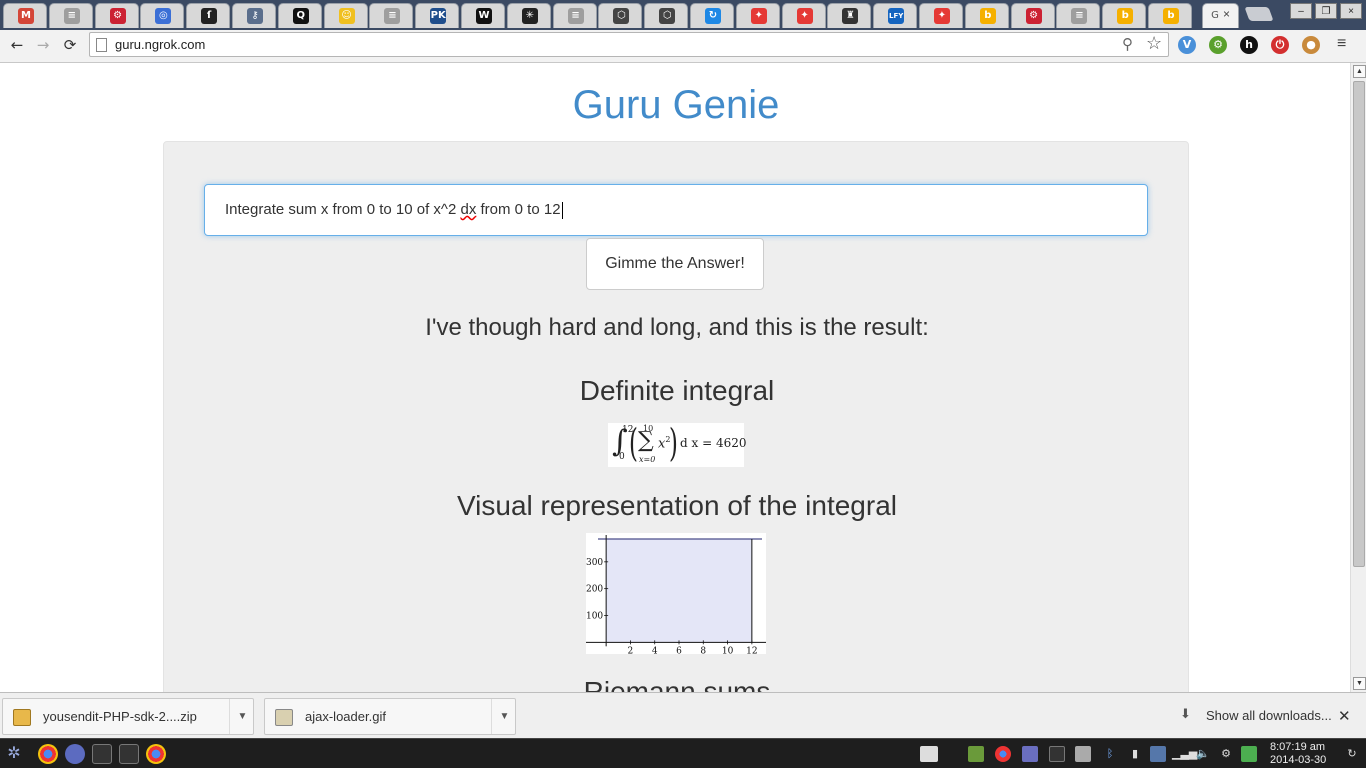  What do you see at coordinates (629, 44) in the screenshot?
I see `address-bar: guru.ngrok.com ⚲ ☆` at bounding box center [629, 44].